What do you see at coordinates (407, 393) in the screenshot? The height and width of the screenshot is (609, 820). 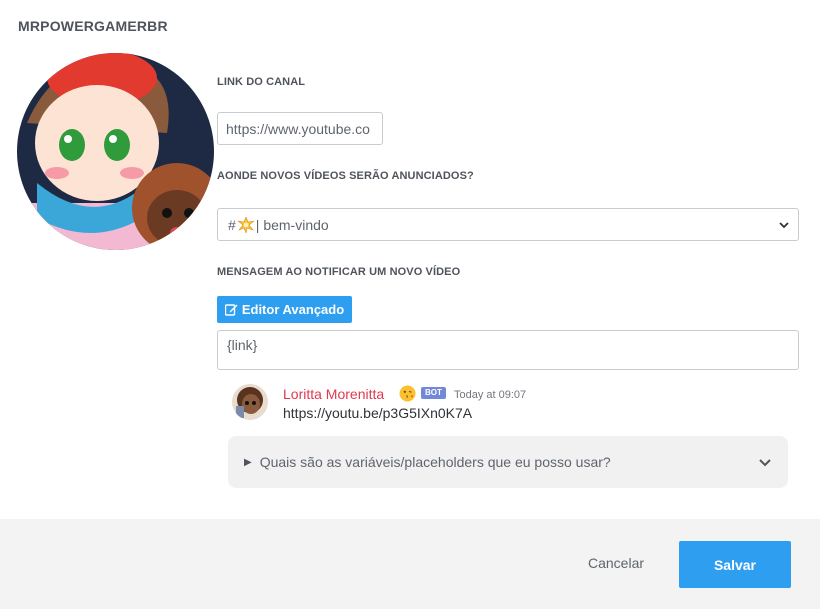 I see `kiss-face-emoji-icon` at bounding box center [407, 393].